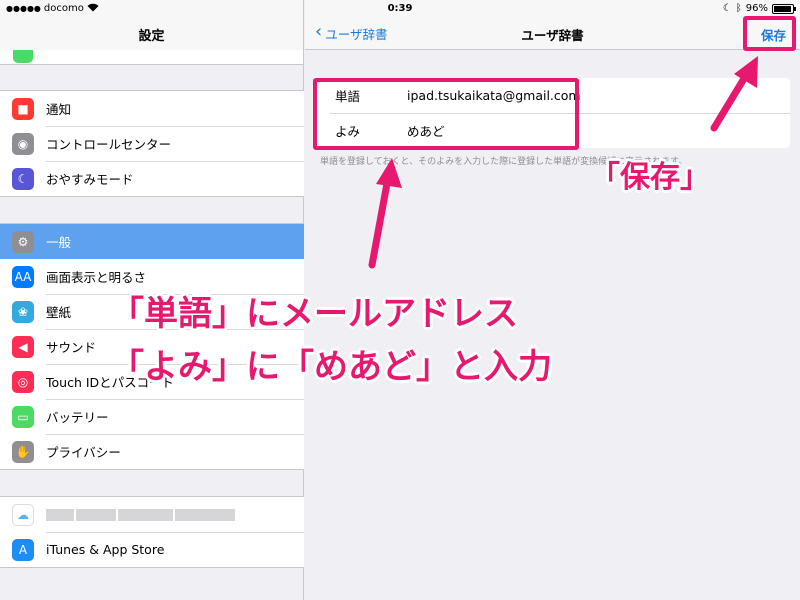 This screenshot has height=600, width=800. What do you see at coordinates (90, 179) in the screenshot?
I see `sidebar-item-label: おやすみモード` at bounding box center [90, 179].